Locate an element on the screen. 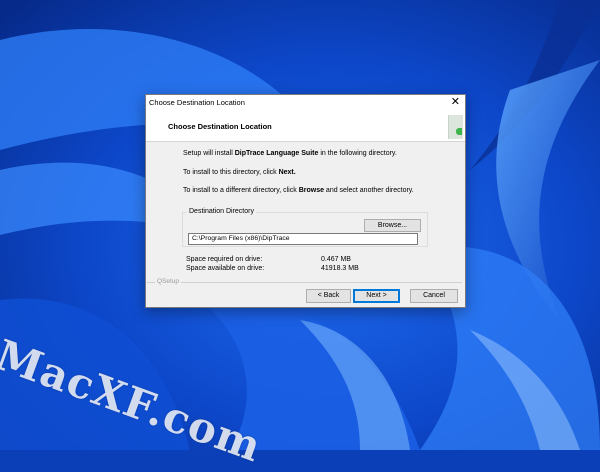 This screenshot has height=472, width=600. footer-divider is located at coordinates (304, 282).